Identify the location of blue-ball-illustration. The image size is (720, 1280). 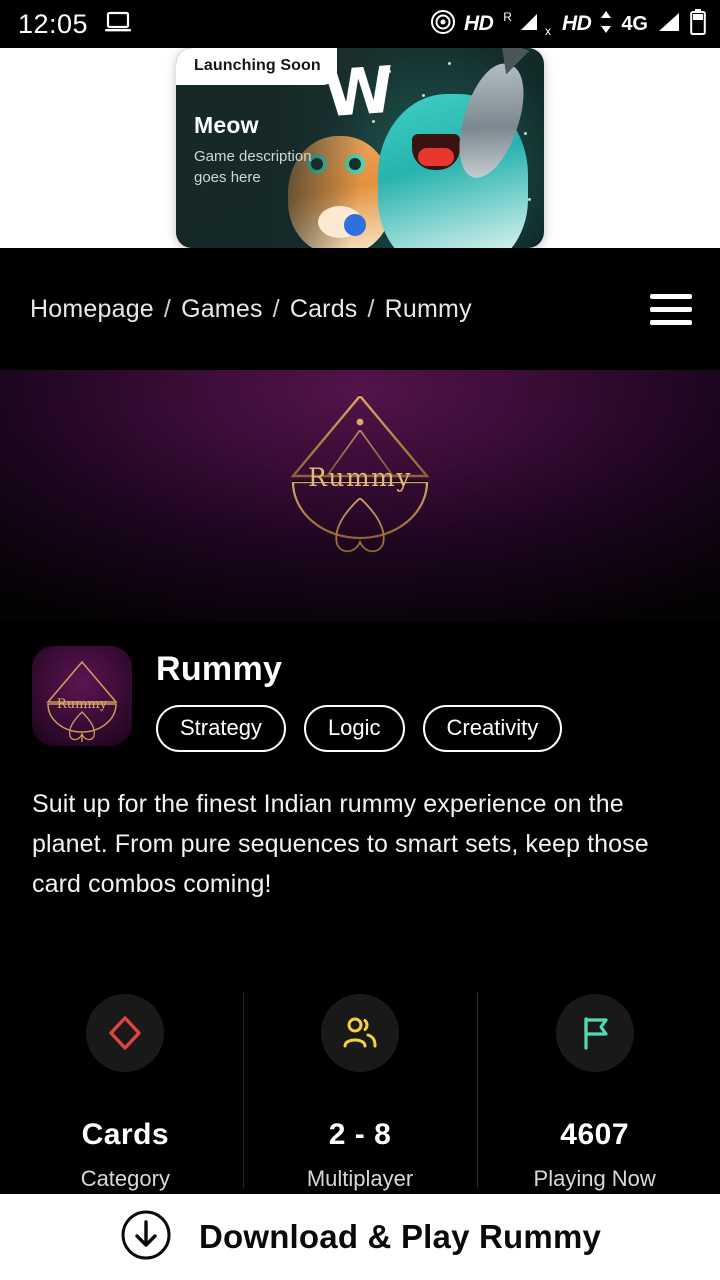
(355, 225).